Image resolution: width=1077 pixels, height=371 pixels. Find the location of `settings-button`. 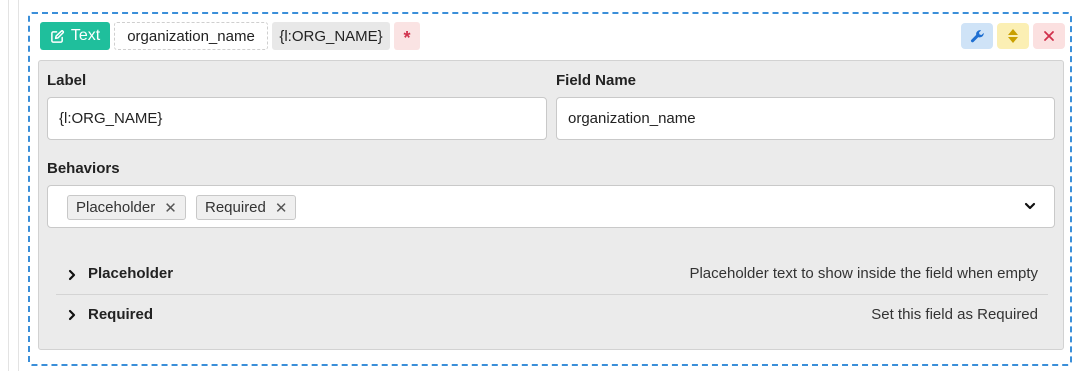

settings-button is located at coordinates (977, 36).